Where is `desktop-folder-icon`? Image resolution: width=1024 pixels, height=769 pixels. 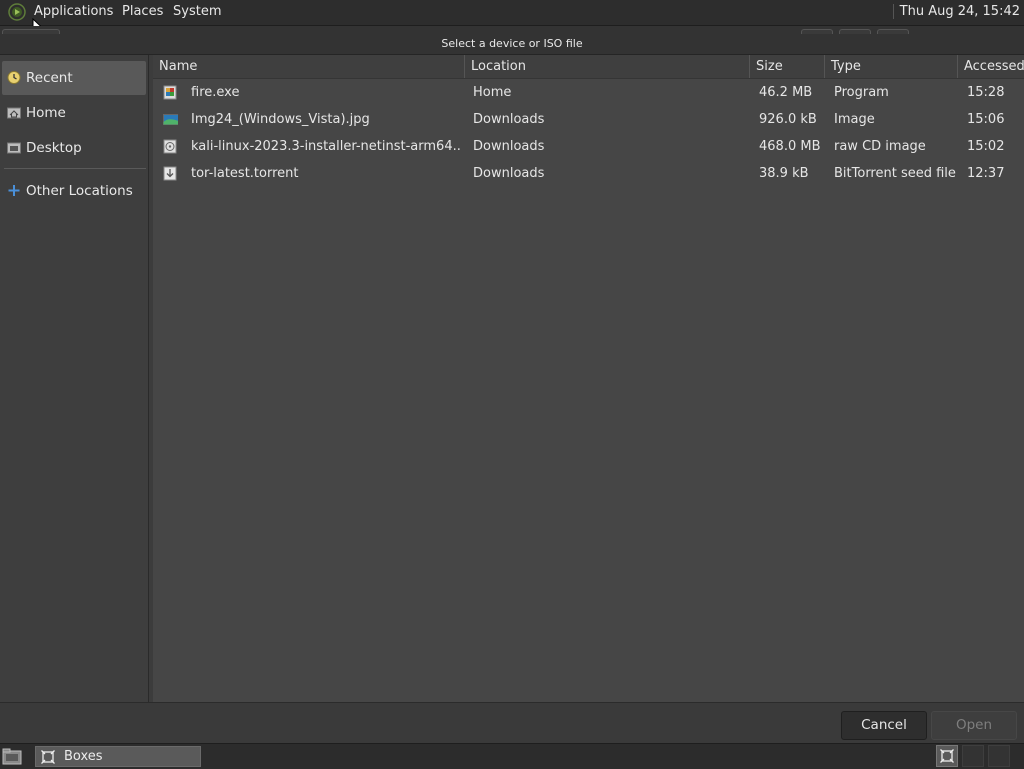 desktop-folder-icon is located at coordinates (14, 148).